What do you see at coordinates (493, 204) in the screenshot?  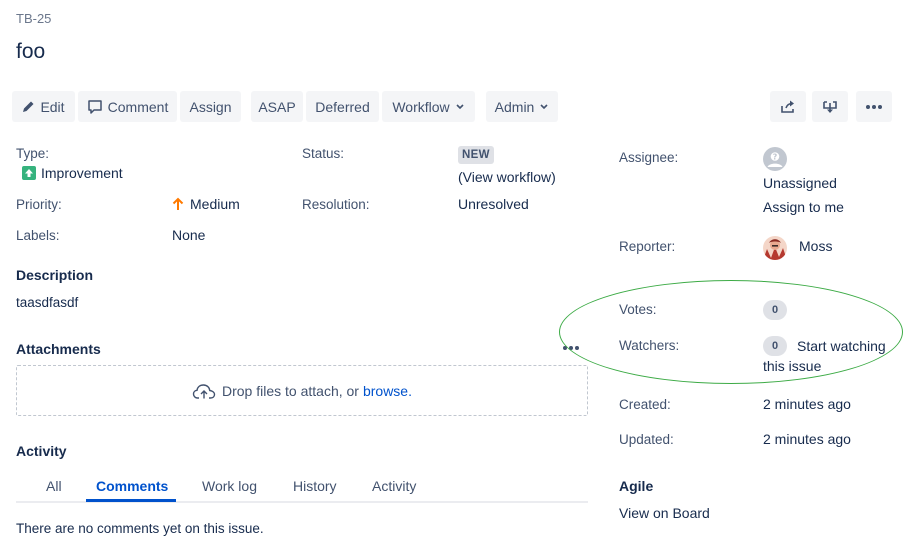 I see `resolution-value: Unresolved` at bounding box center [493, 204].